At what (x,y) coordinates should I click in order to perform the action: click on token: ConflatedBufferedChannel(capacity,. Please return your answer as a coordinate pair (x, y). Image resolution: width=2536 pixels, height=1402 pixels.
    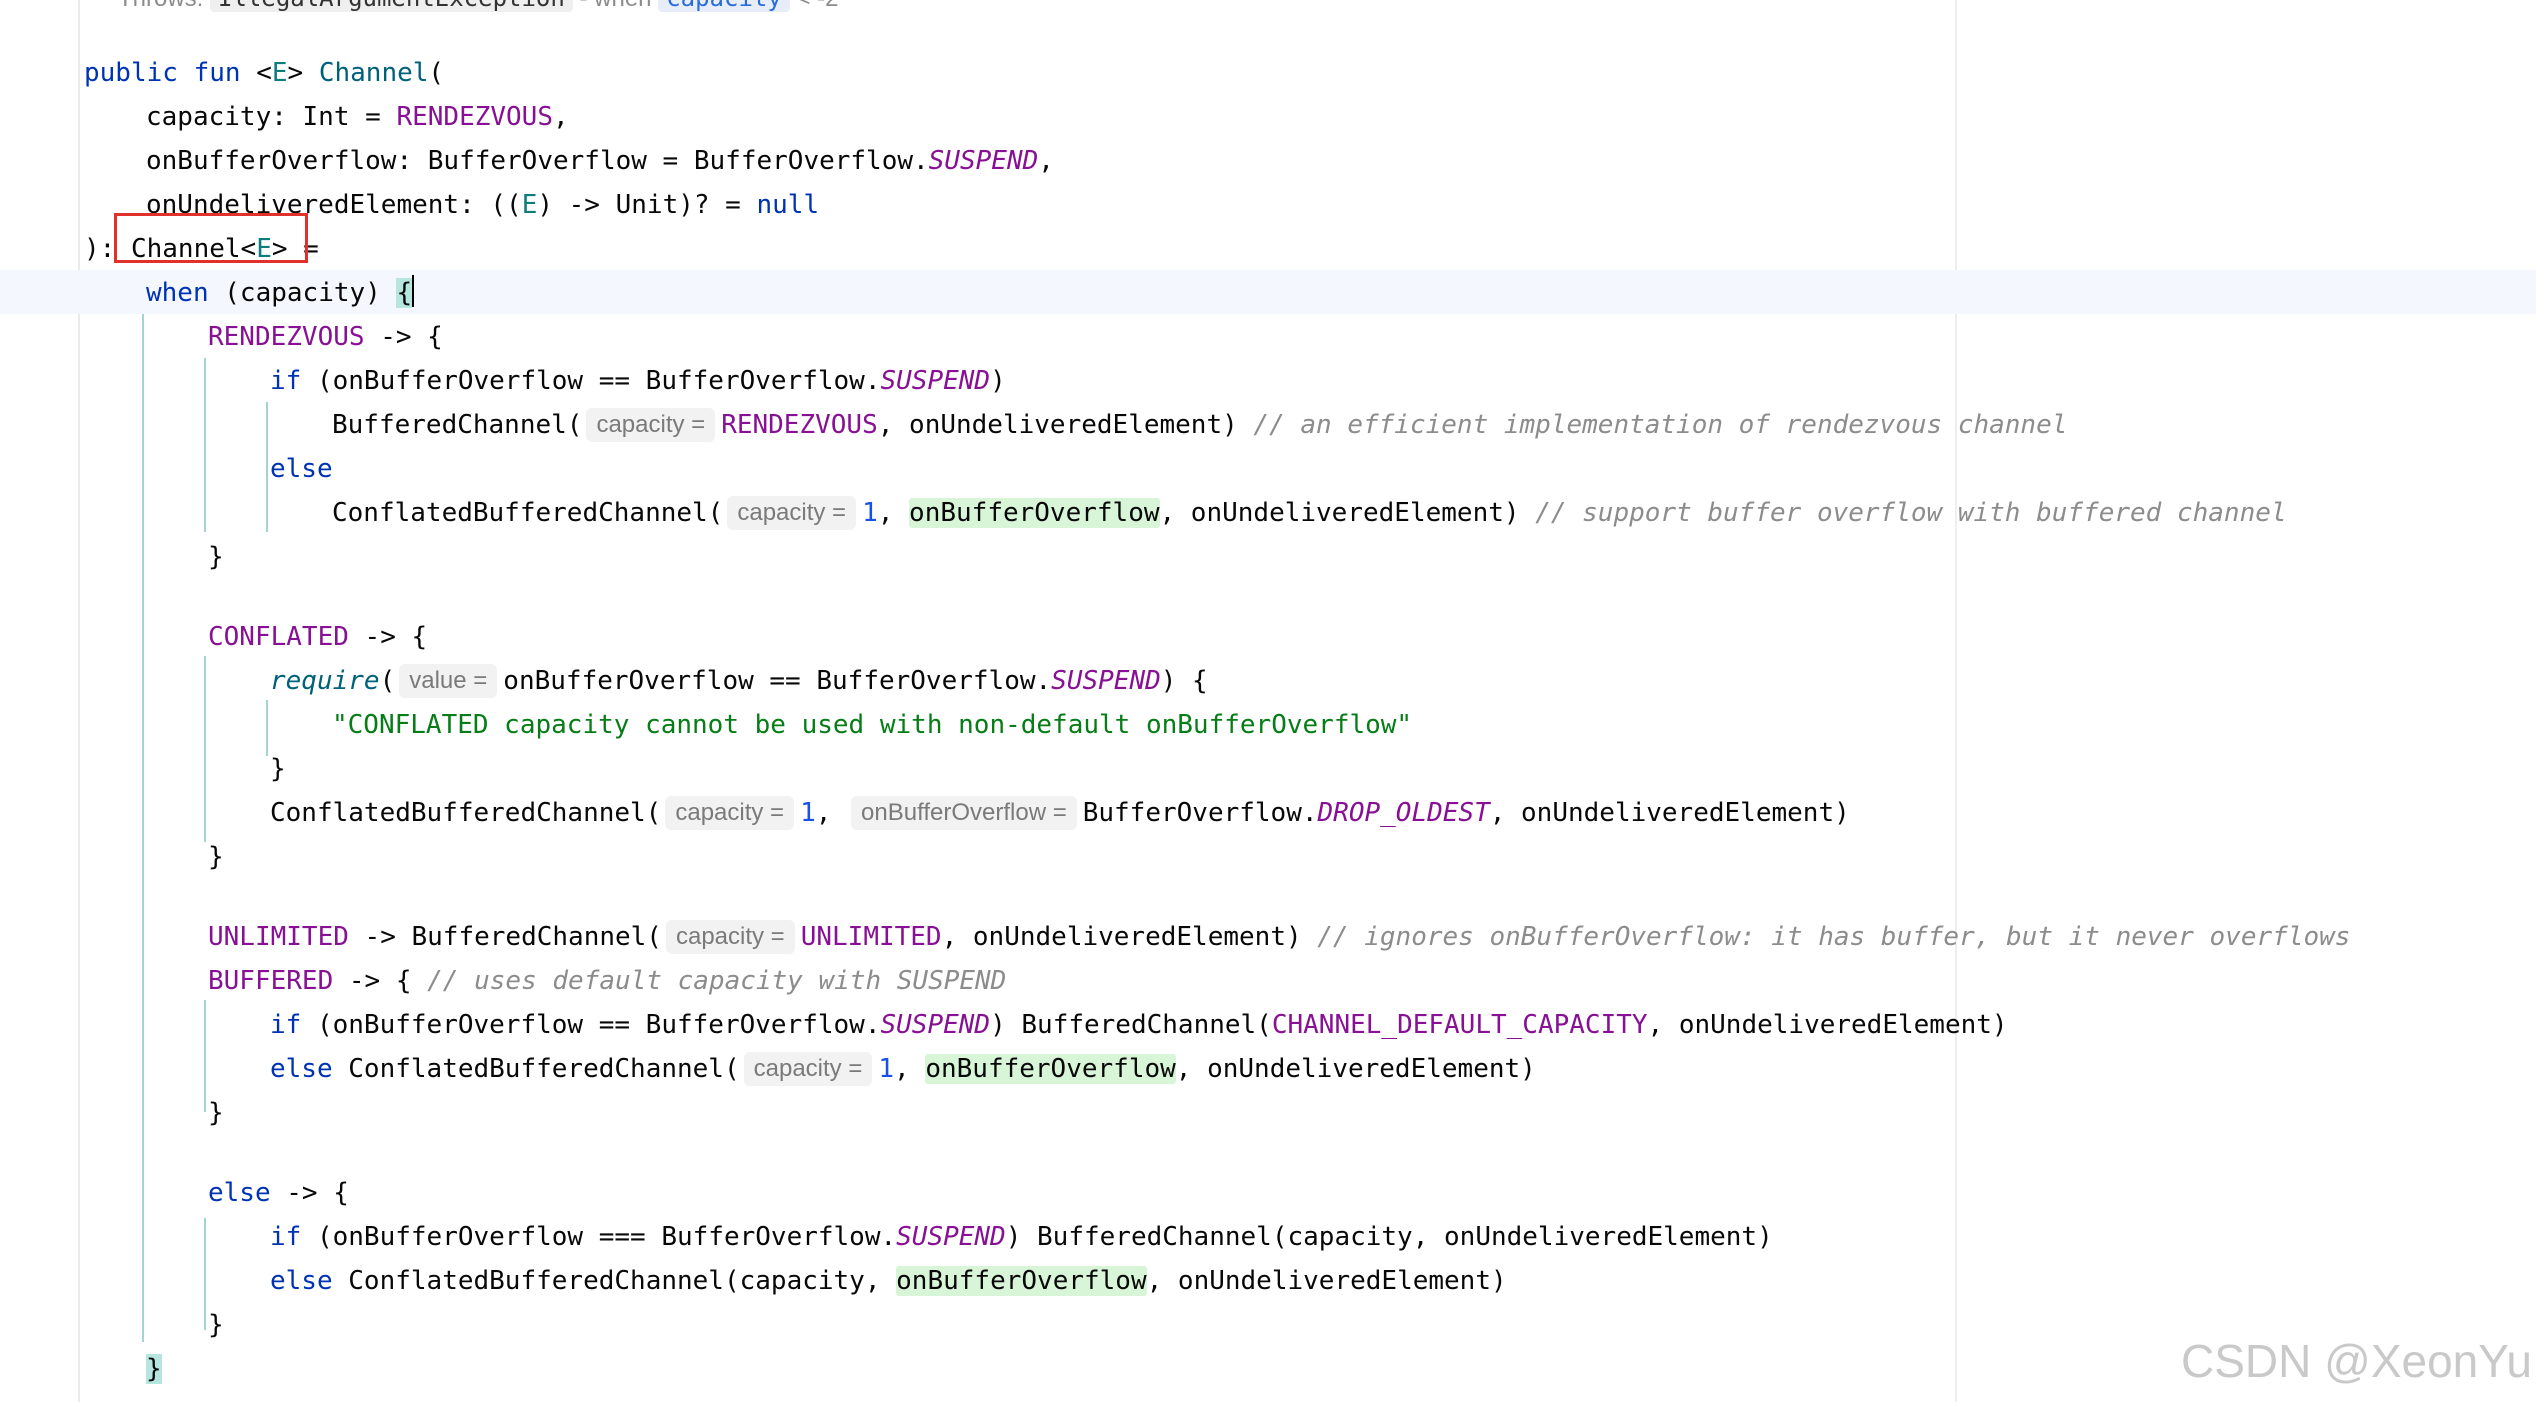
    Looking at the image, I should click on (614, 1281).